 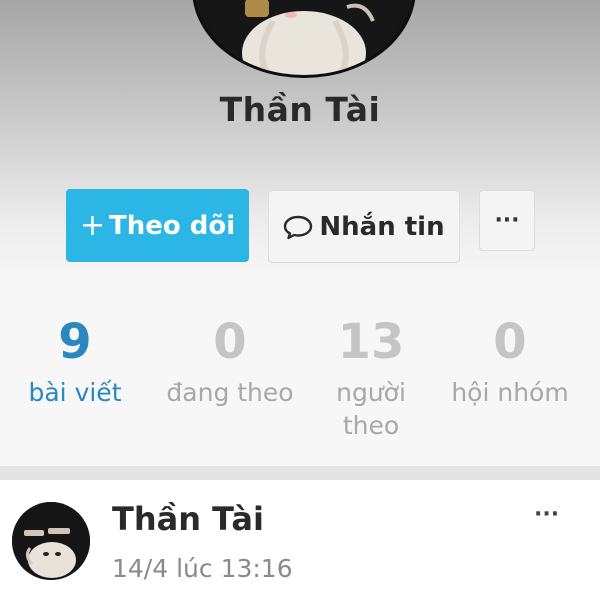 I want to click on stat-following-label: đang theo, so click(x=230, y=392).